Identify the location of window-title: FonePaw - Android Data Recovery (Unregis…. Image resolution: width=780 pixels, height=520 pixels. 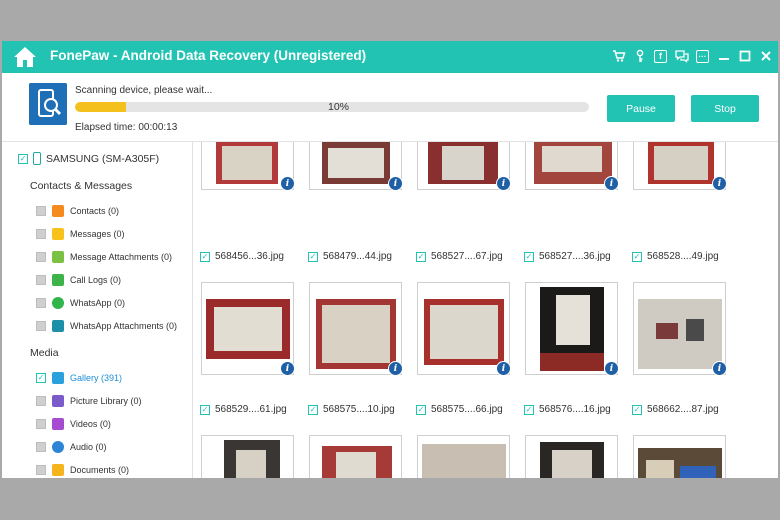
(208, 55).